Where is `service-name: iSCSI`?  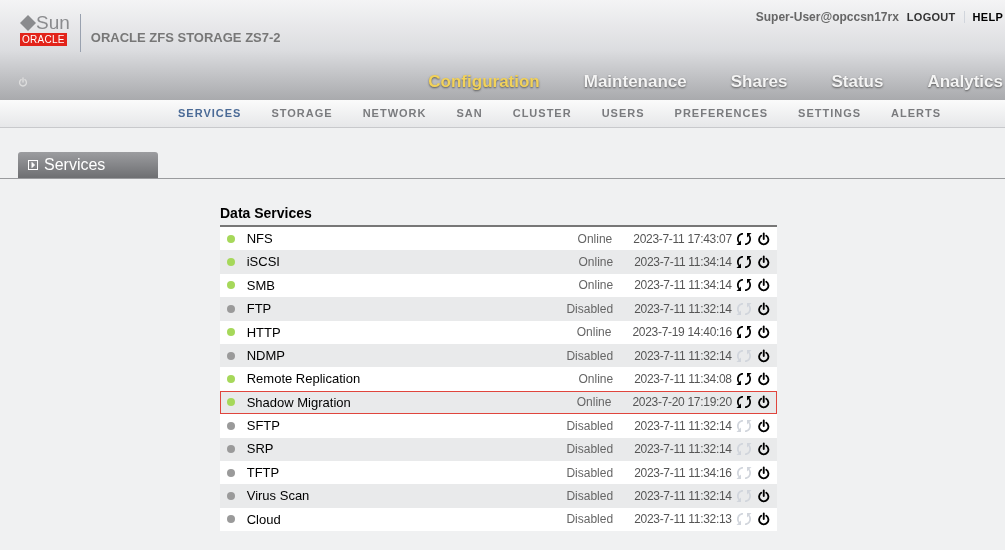
service-name: iSCSI is located at coordinates (263, 262).